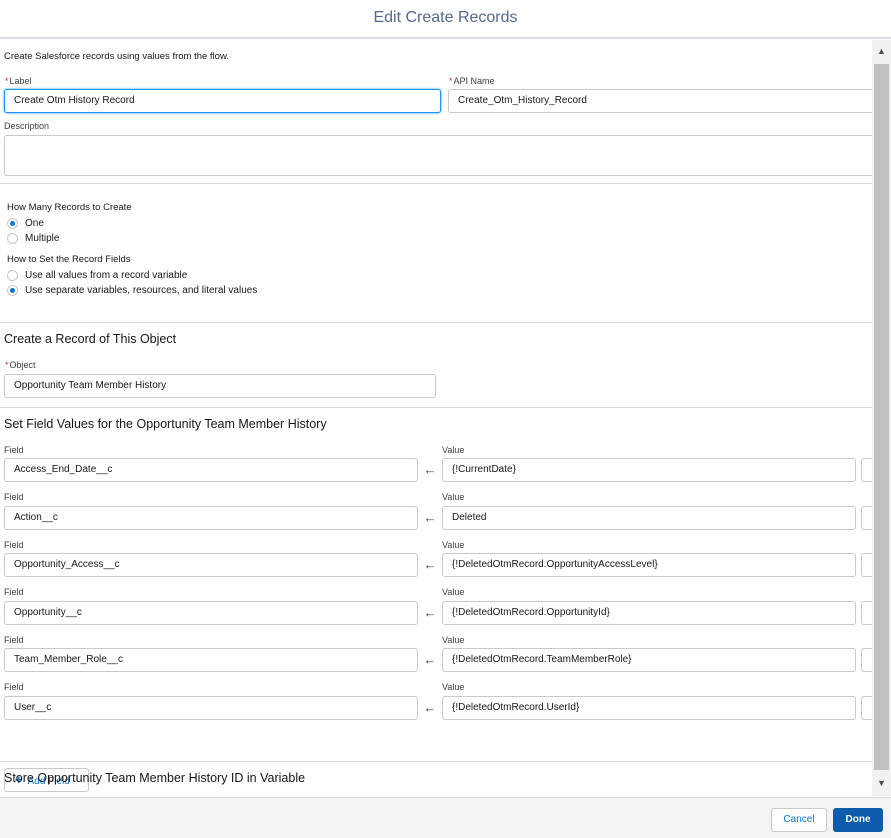 The height and width of the screenshot is (838, 891). Describe the element at coordinates (438, 155) in the screenshot. I see `description-textarea` at that location.